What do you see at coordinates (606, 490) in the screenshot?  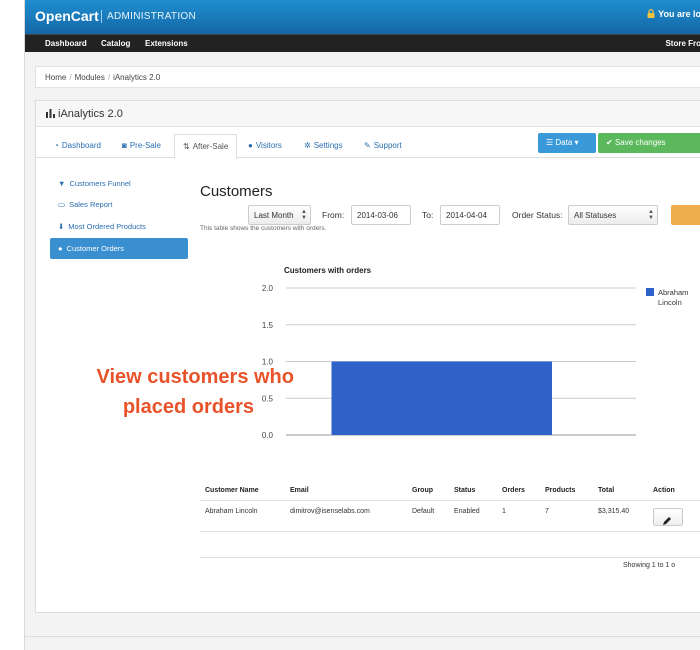 I see `column-header: Total` at bounding box center [606, 490].